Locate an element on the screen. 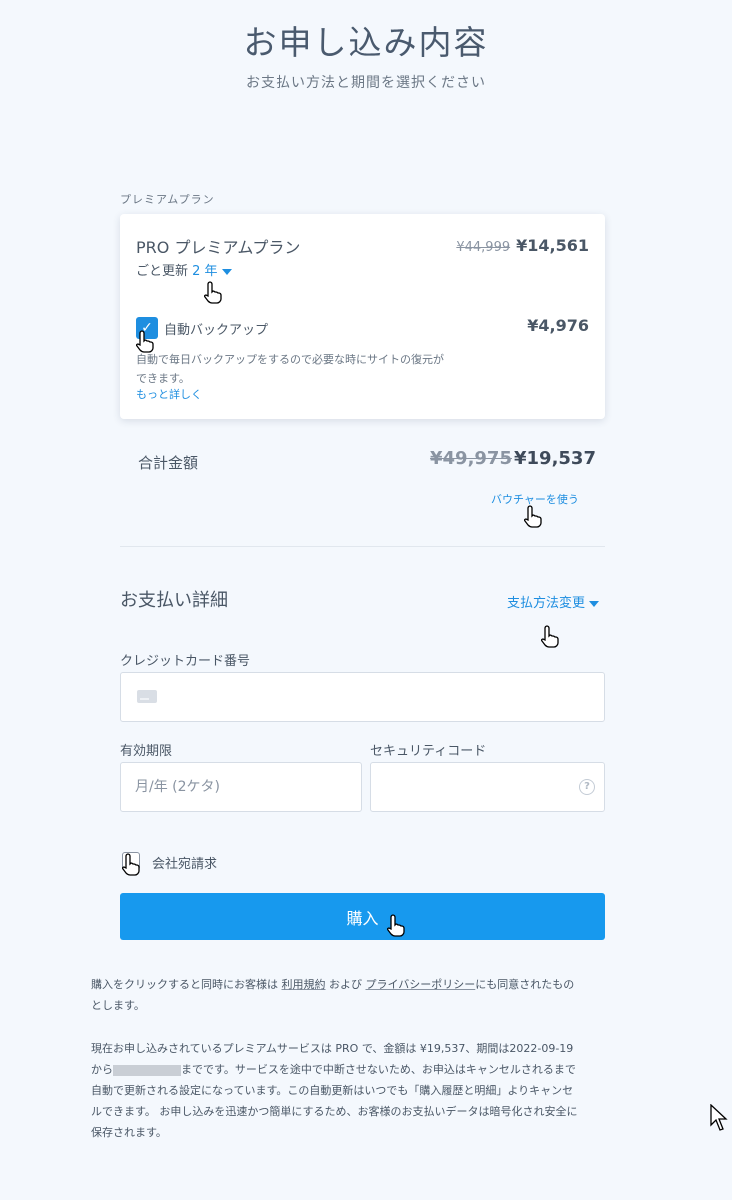 The width and height of the screenshot is (732, 1200). plan-current-price: ¥14,561 is located at coordinates (552, 245).